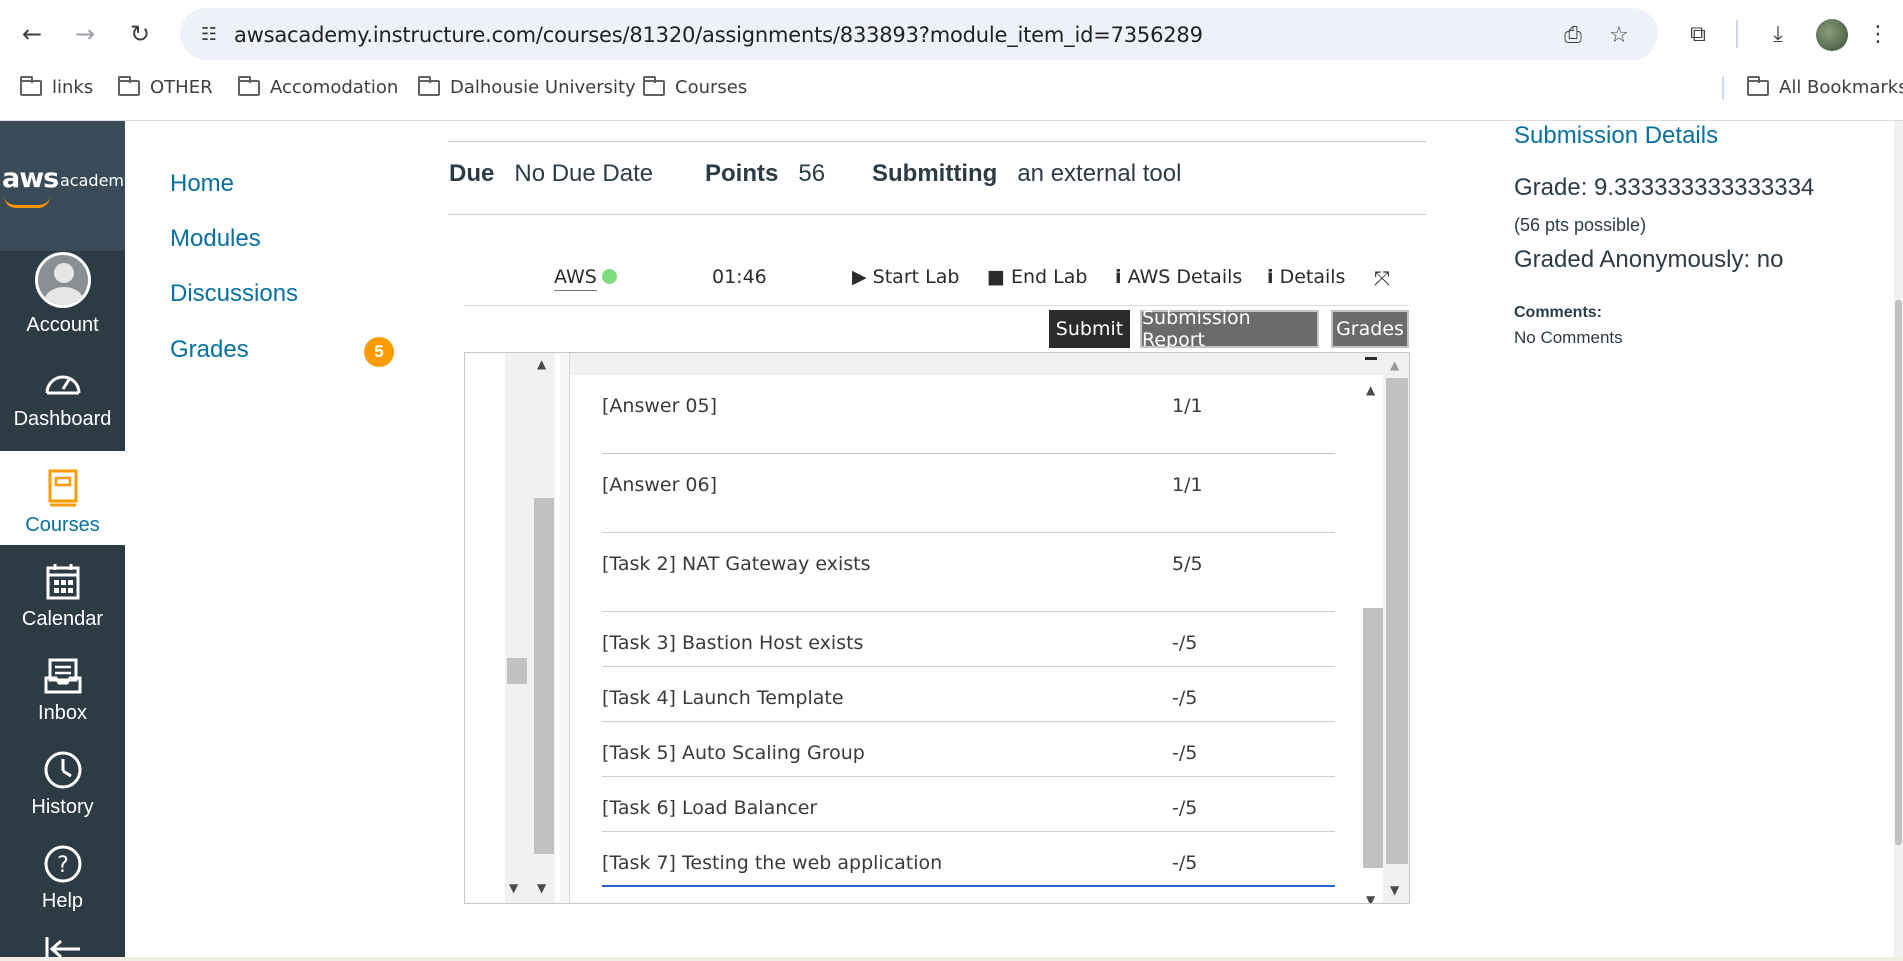  I want to click on nav-courses: Courses, so click(62, 498).